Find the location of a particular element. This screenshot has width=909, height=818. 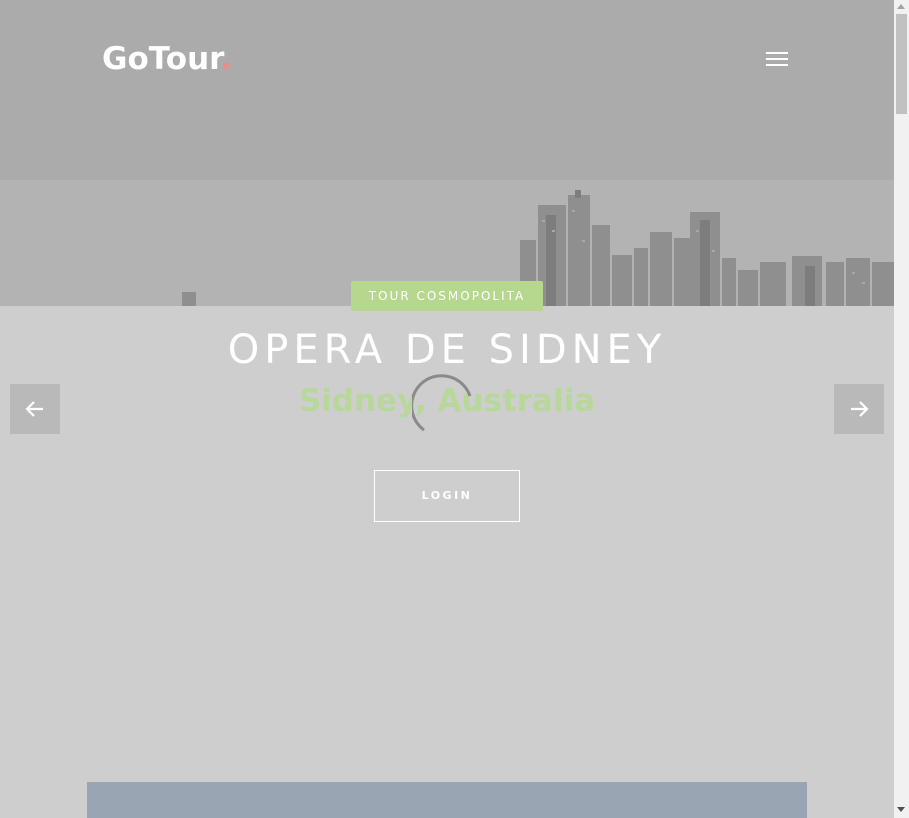

logo-text: GoTour is located at coordinates (161, 59).